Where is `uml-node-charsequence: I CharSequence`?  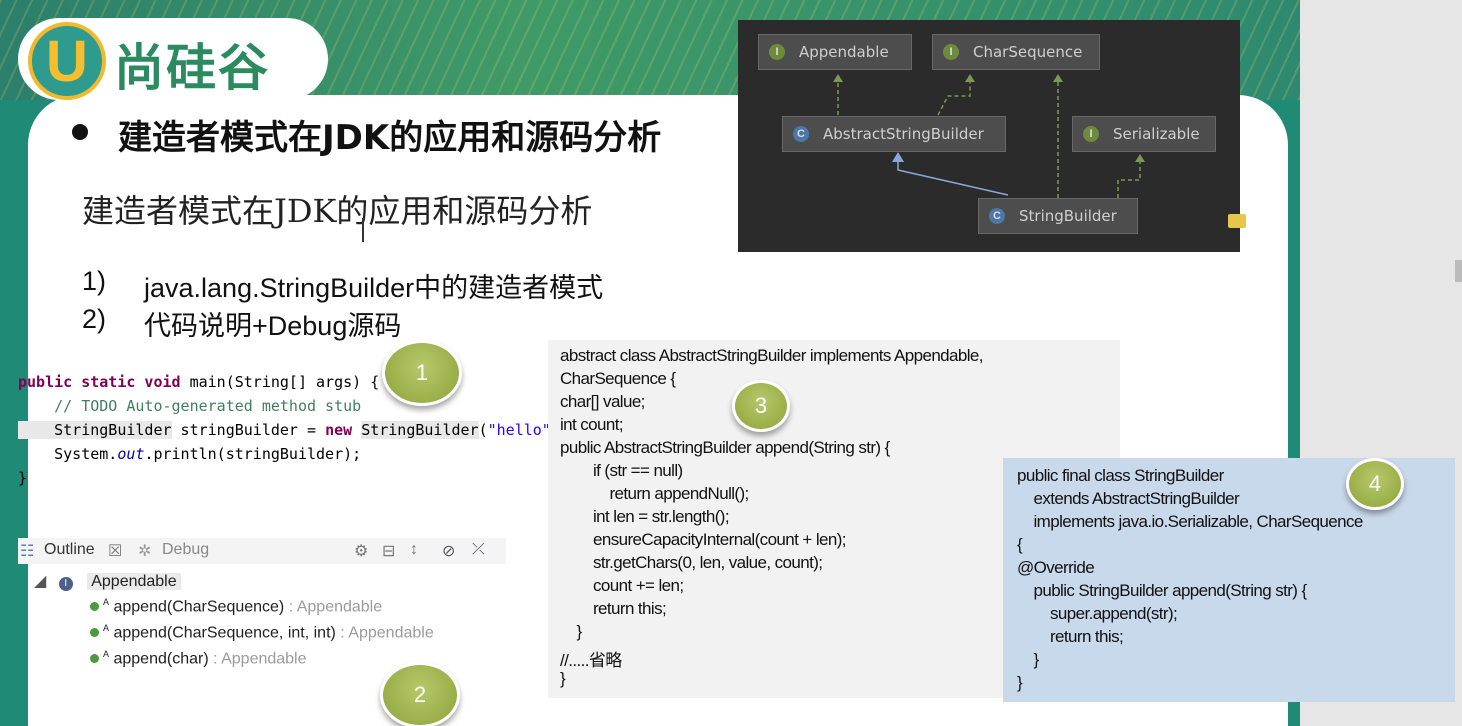
uml-node-charsequence: I CharSequence is located at coordinates (1016, 52).